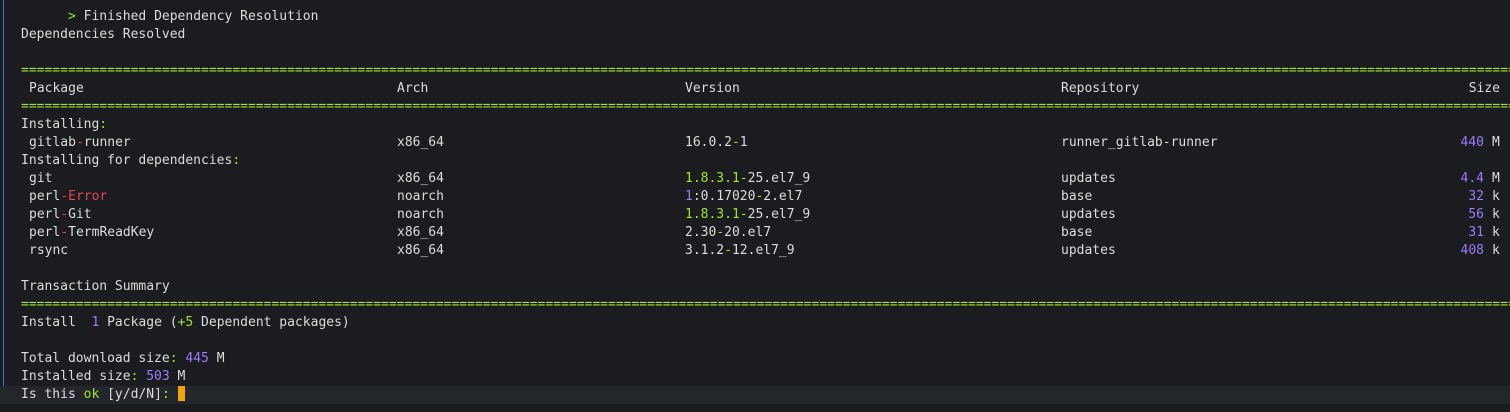 This screenshot has height=412, width=1510. Describe the element at coordinates (1484, 88) in the screenshot. I see `header-size: Size` at that location.